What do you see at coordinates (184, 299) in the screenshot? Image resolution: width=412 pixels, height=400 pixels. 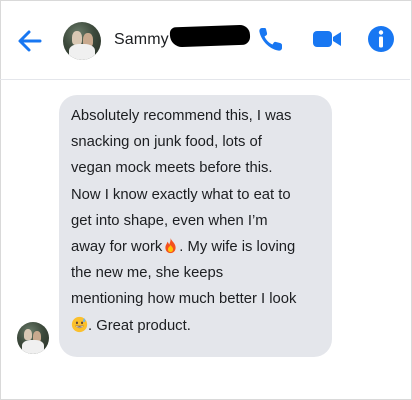 I see `message-line: mentioning how much better I look` at bounding box center [184, 299].